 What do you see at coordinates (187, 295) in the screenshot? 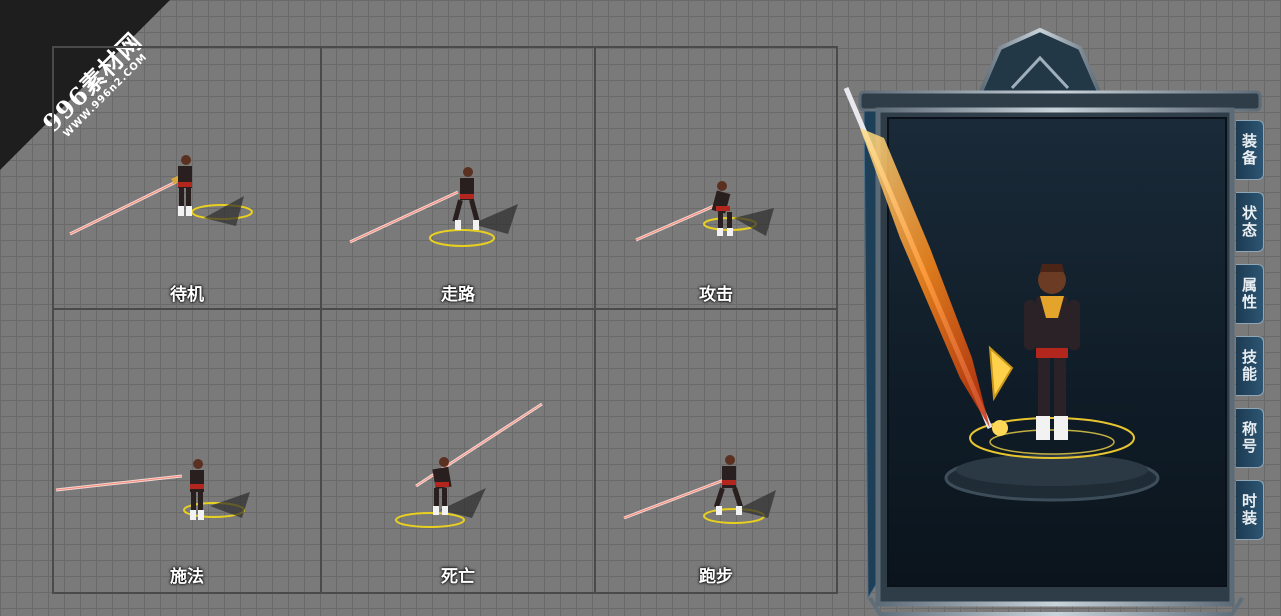
I see `animation-label-idle: 待机` at bounding box center [187, 295].